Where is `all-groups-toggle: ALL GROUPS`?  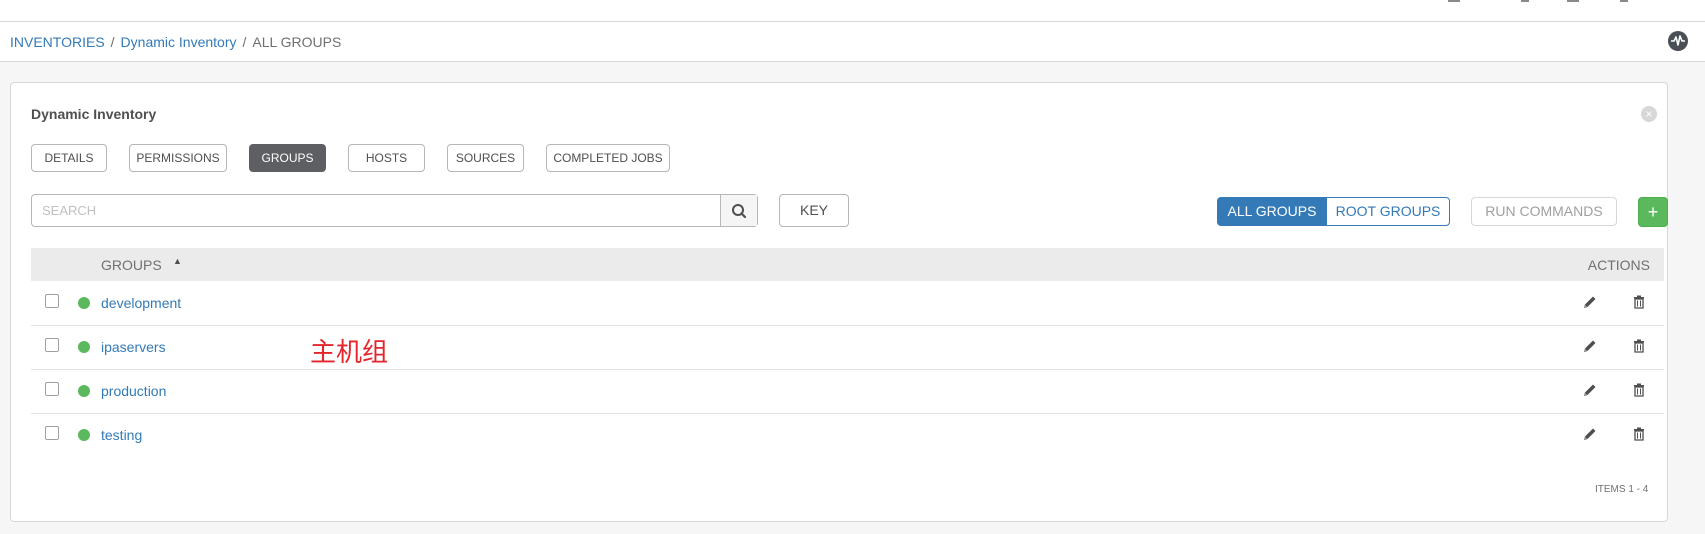 all-groups-toggle: ALL GROUPS is located at coordinates (1272, 211).